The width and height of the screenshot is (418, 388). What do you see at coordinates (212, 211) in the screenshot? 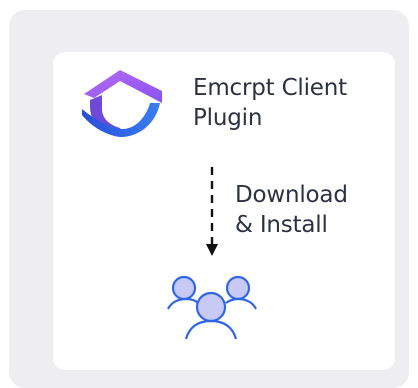
I see `dashed-down-arrow-icon` at bounding box center [212, 211].